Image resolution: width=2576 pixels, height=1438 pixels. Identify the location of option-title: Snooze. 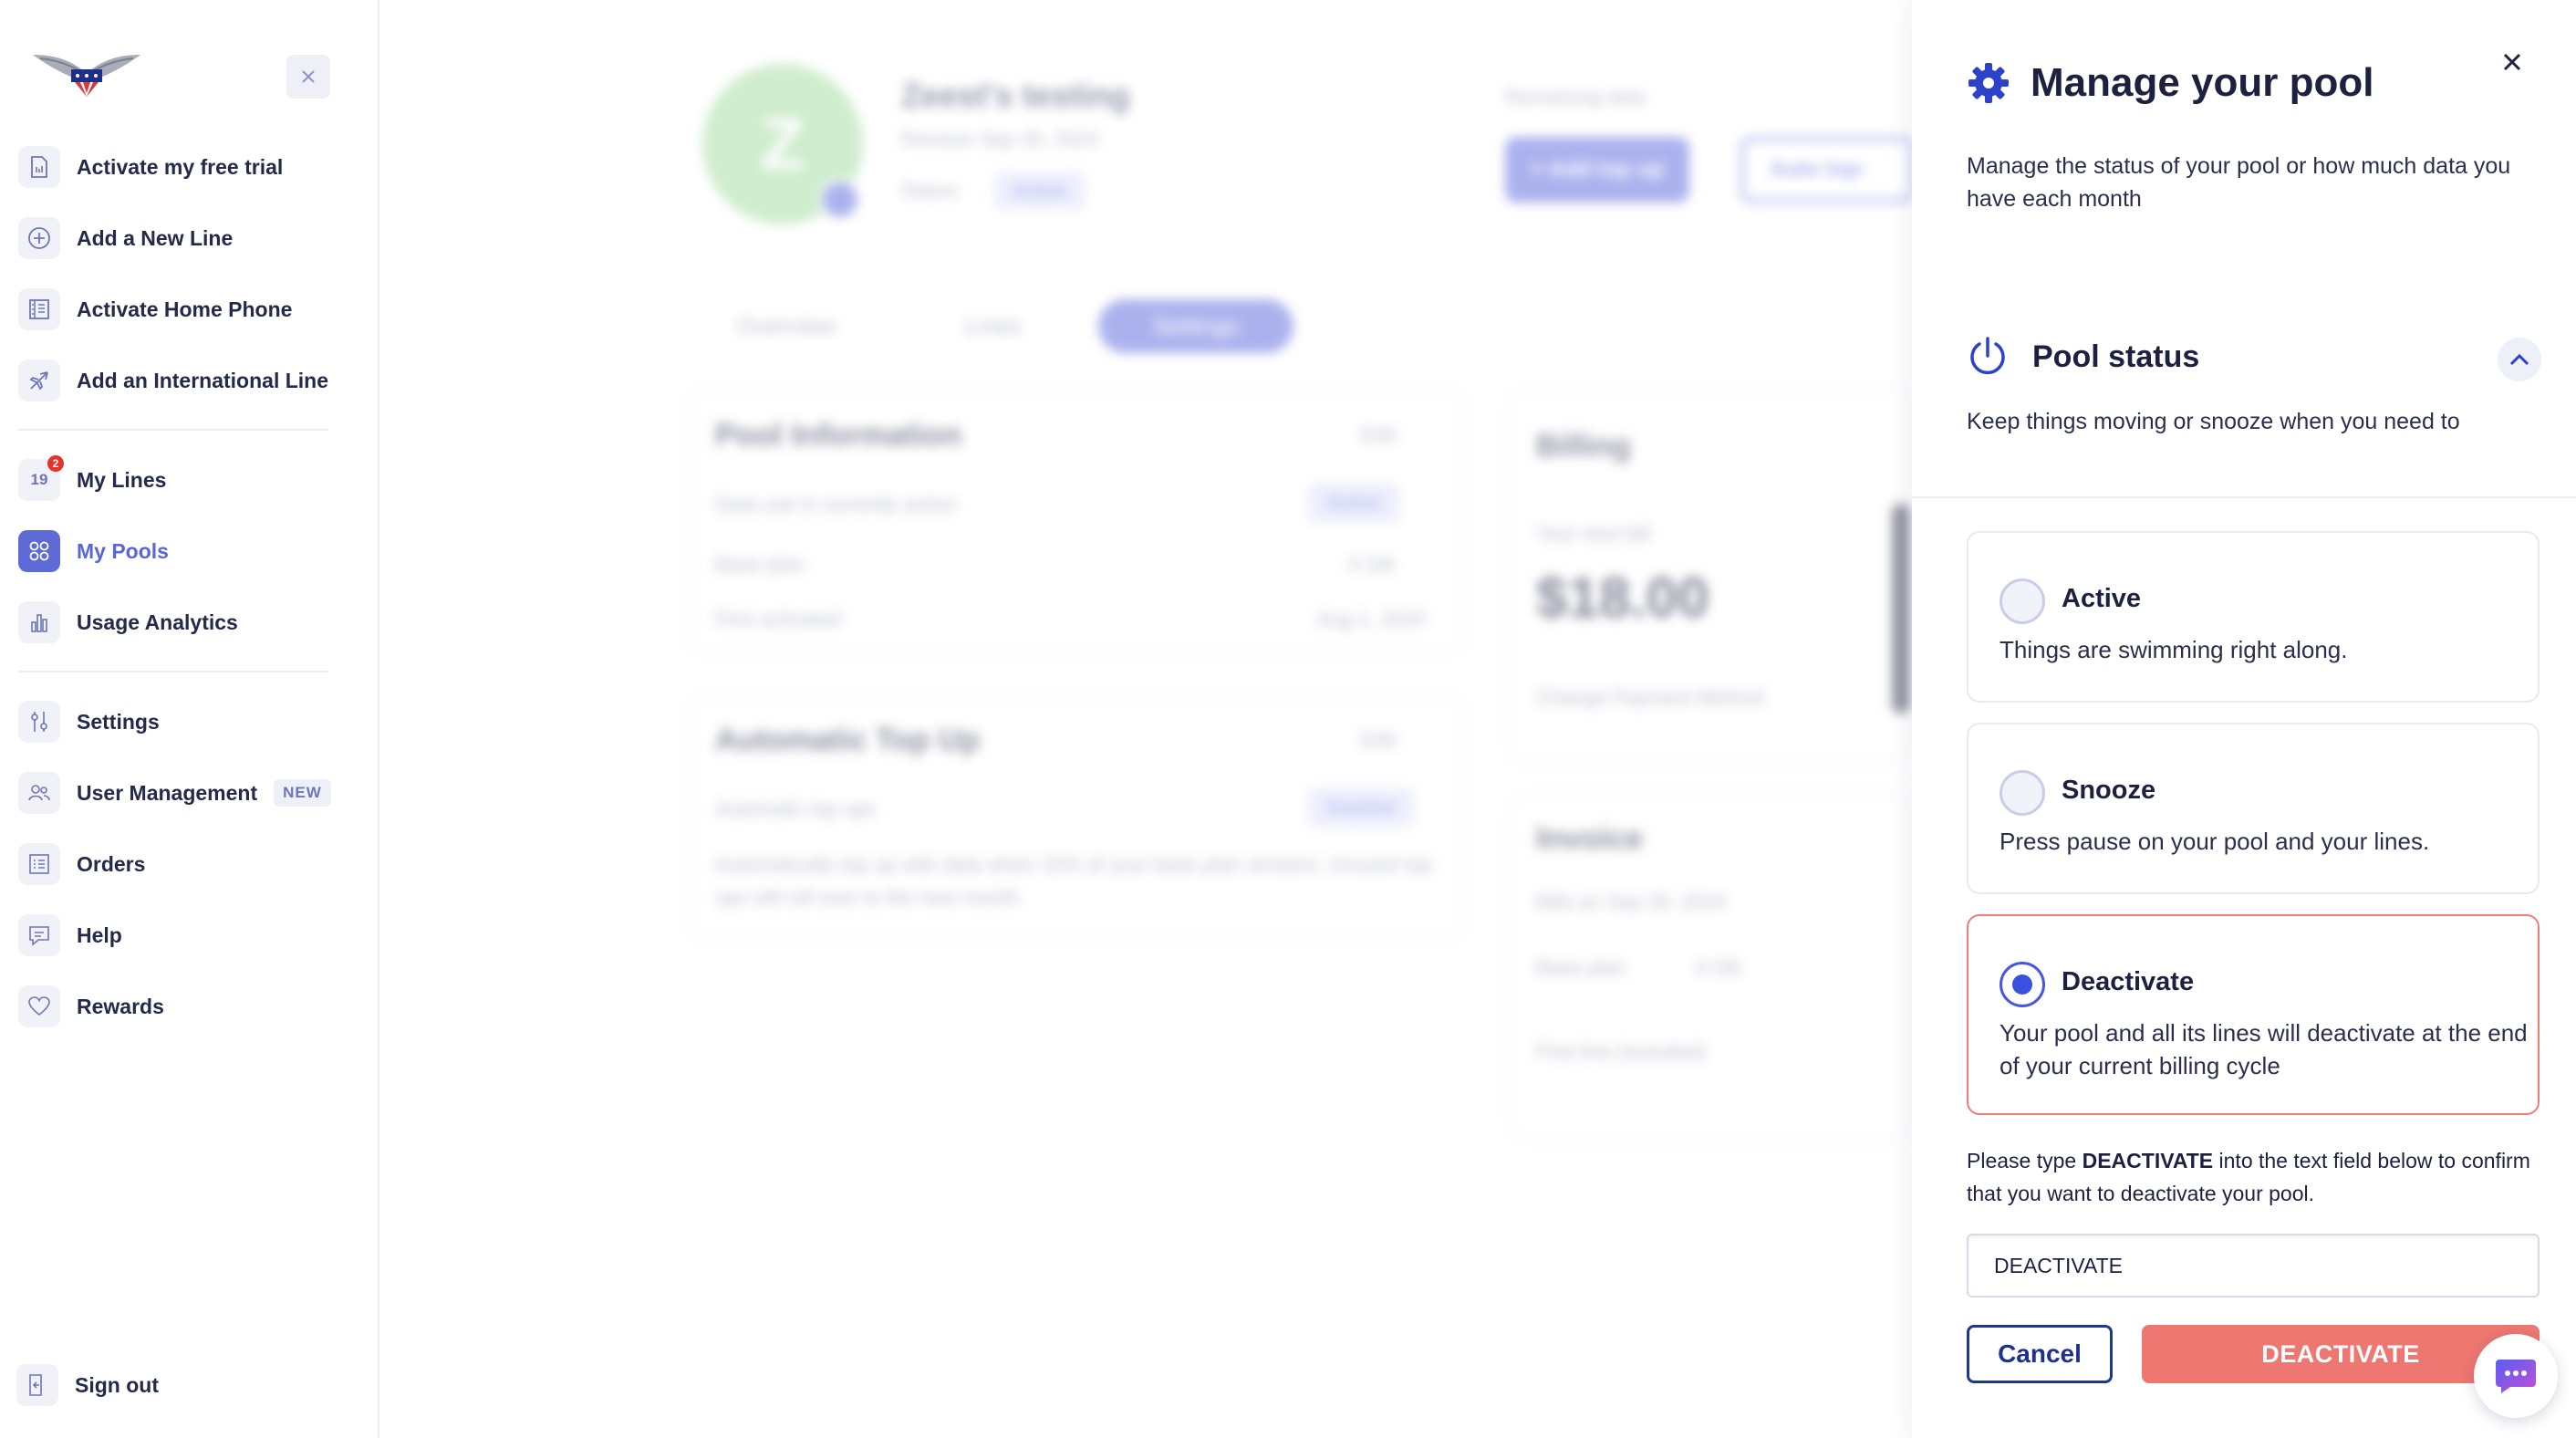
(2109, 790).